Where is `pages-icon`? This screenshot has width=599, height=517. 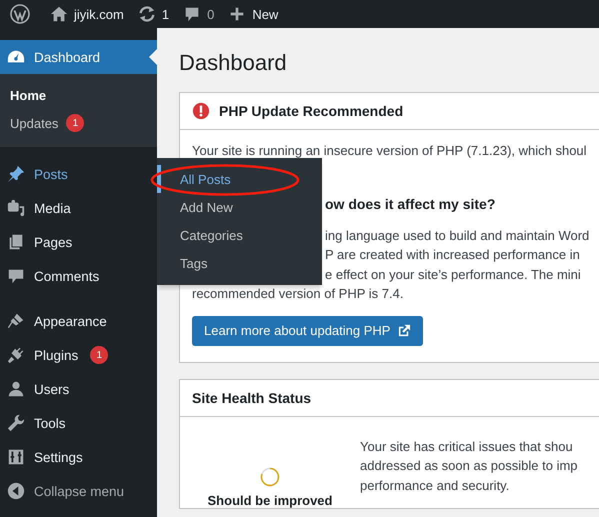 pages-icon is located at coordinates (16, 242).